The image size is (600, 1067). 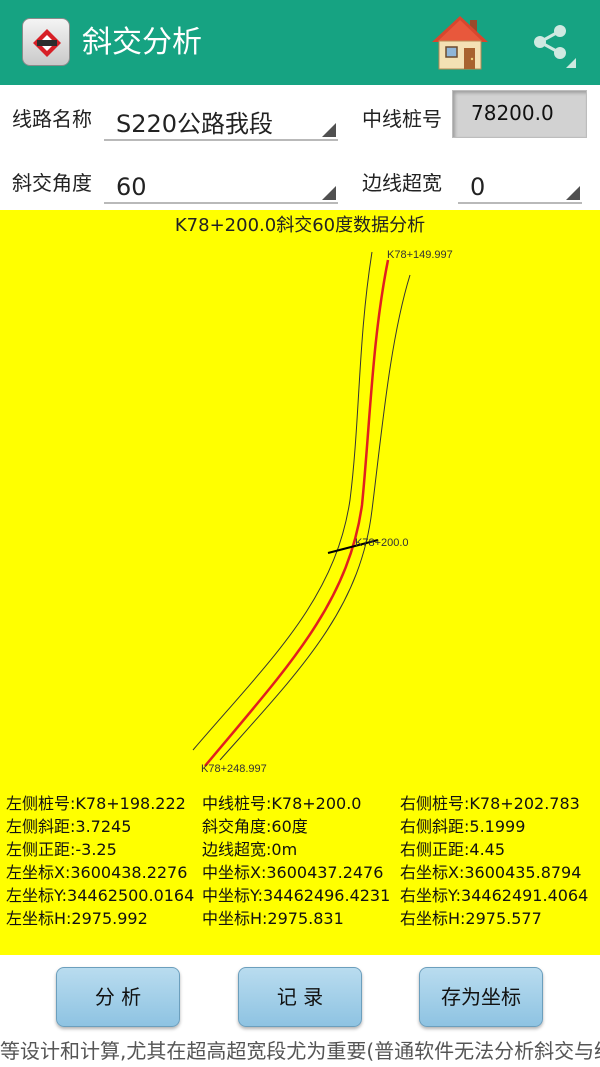 I want to click on road-right-edge, so click(x=315, y=517).